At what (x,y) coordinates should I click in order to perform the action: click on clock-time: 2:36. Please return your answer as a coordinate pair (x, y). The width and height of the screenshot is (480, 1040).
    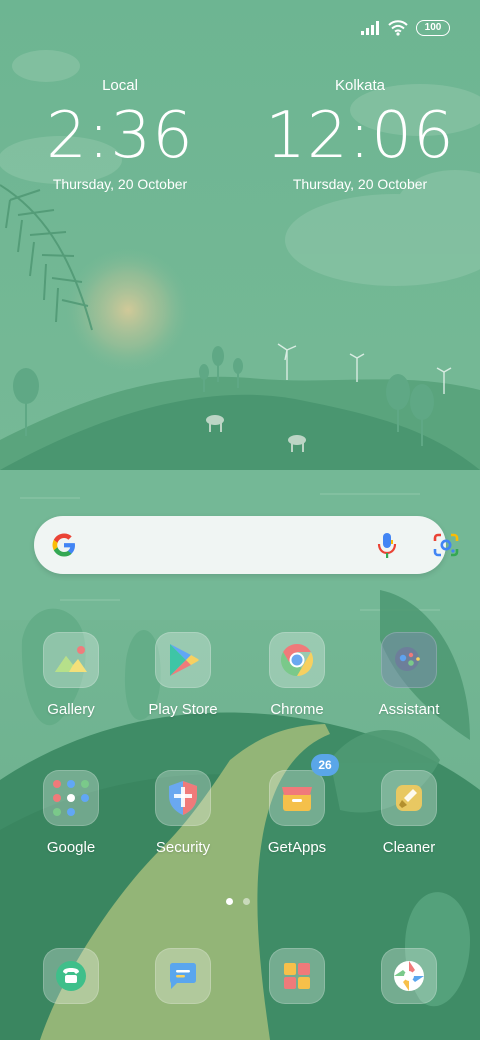
    Looking at the image, I should click on (120, 136).